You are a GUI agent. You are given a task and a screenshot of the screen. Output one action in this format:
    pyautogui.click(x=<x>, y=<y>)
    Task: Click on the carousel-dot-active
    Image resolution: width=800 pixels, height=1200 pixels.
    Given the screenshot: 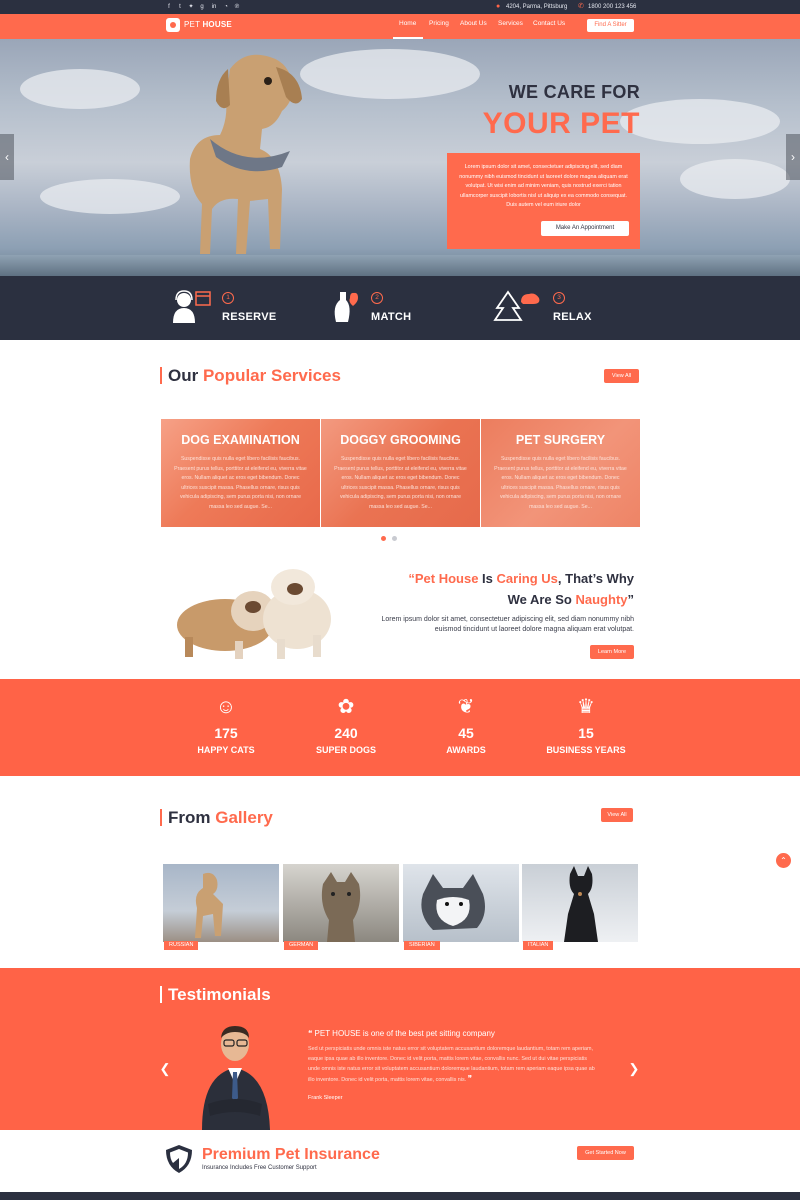 What is the action you would take?
    pyautogui.click(x=383, y=538)
    